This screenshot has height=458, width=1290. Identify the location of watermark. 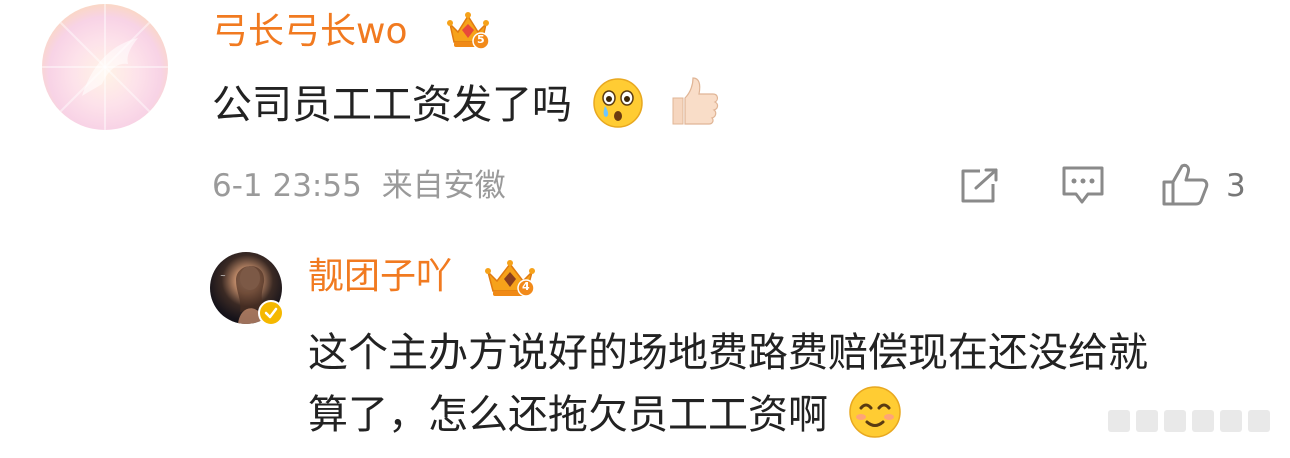
(1193, 421).